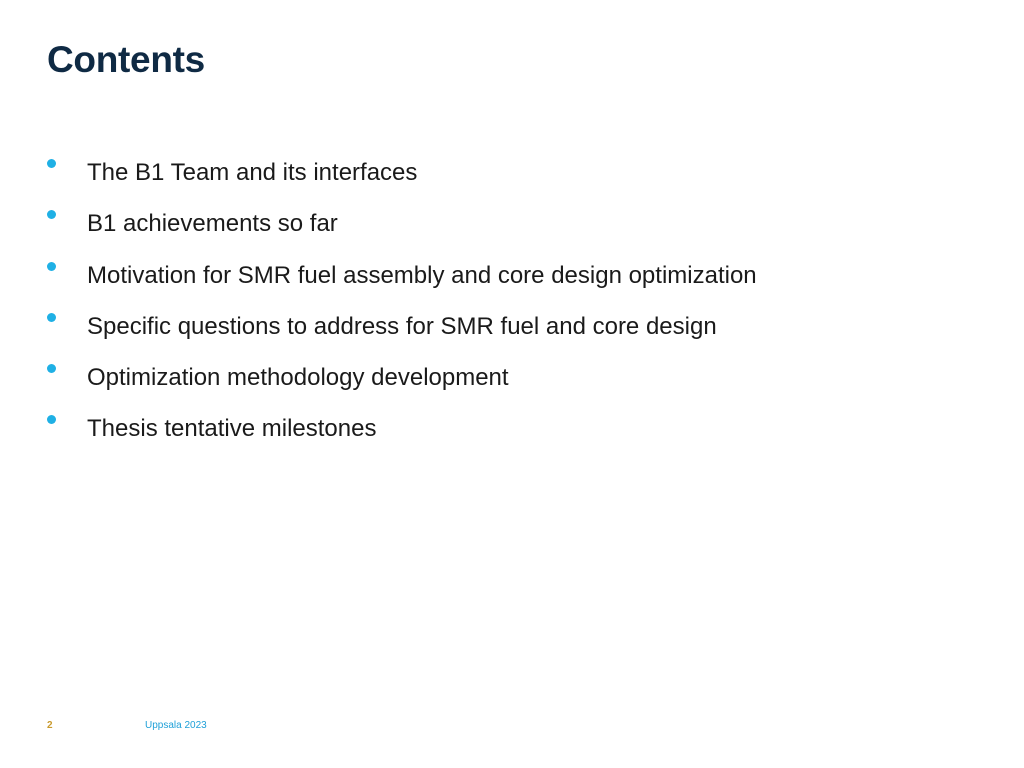 The image size is (1024, 768). What do you see at coordinates (126, 59) in the screenshot?
I see `slide-title: Contents` at bounding box center [126, 59].